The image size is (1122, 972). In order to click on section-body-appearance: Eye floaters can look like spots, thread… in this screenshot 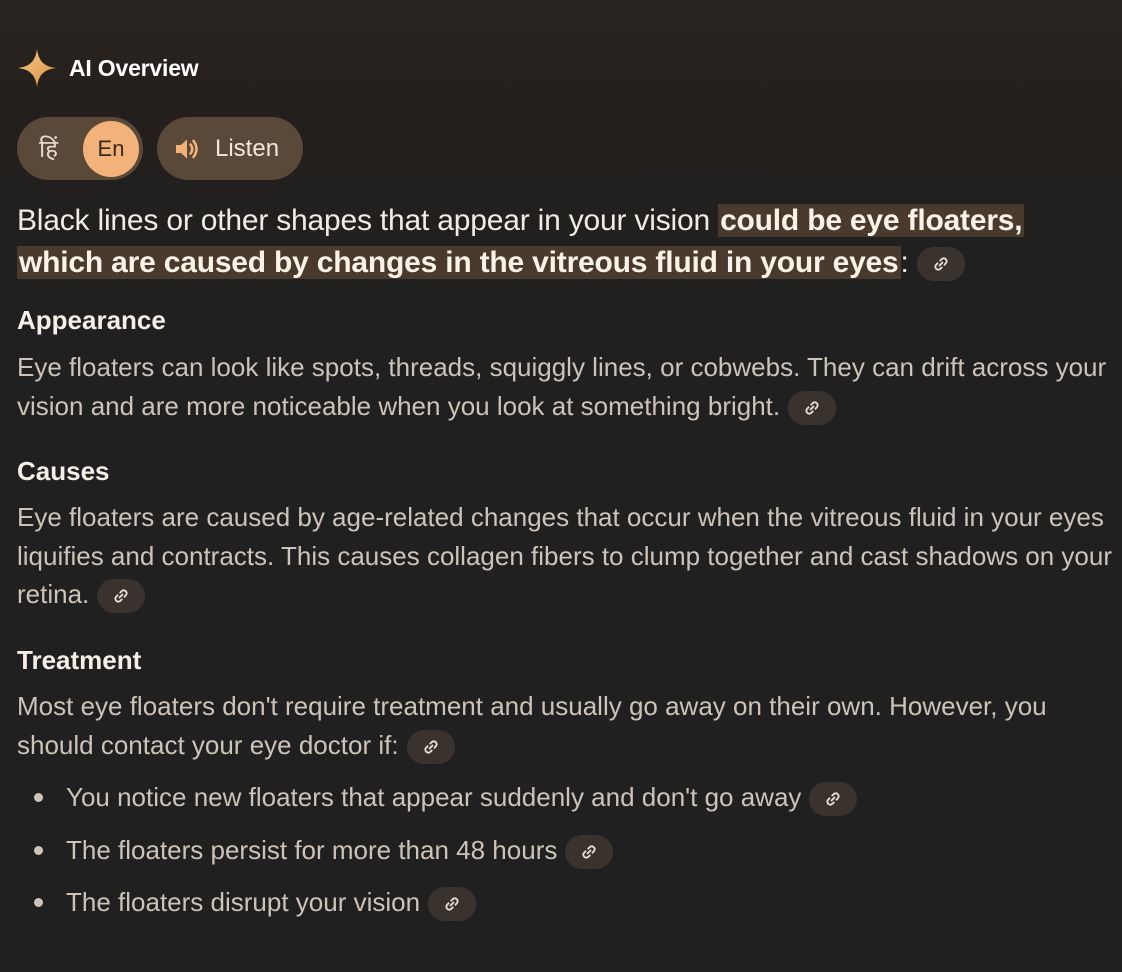, I will do `click(564, 386)`.